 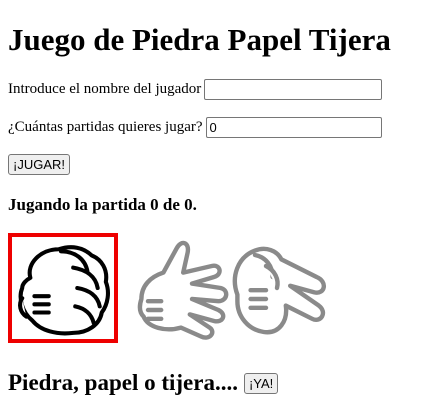 What do you see at coordinates (102, 204) in the screenshot?
I see `game-status: Jugando la partida 0 de 0.` at bounding box center [102, 204].